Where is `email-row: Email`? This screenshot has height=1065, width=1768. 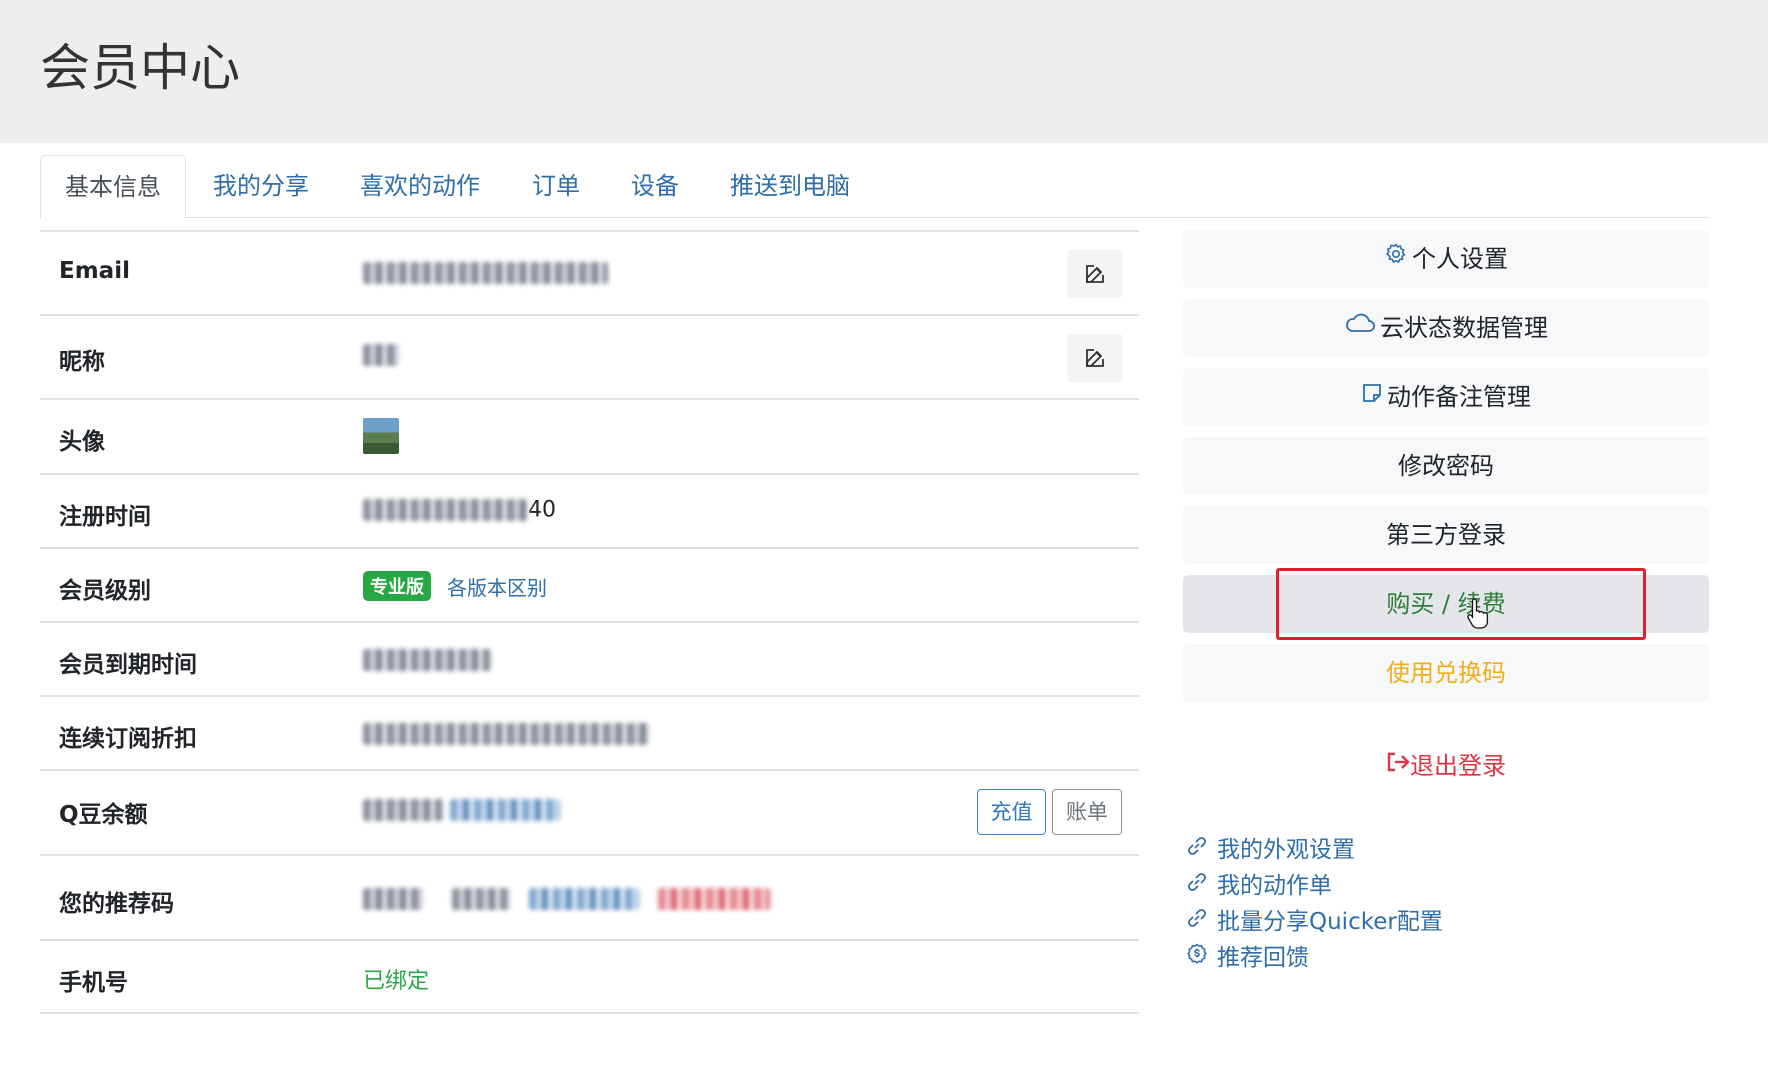 email-row: Email is located at coordinates (589, 272).